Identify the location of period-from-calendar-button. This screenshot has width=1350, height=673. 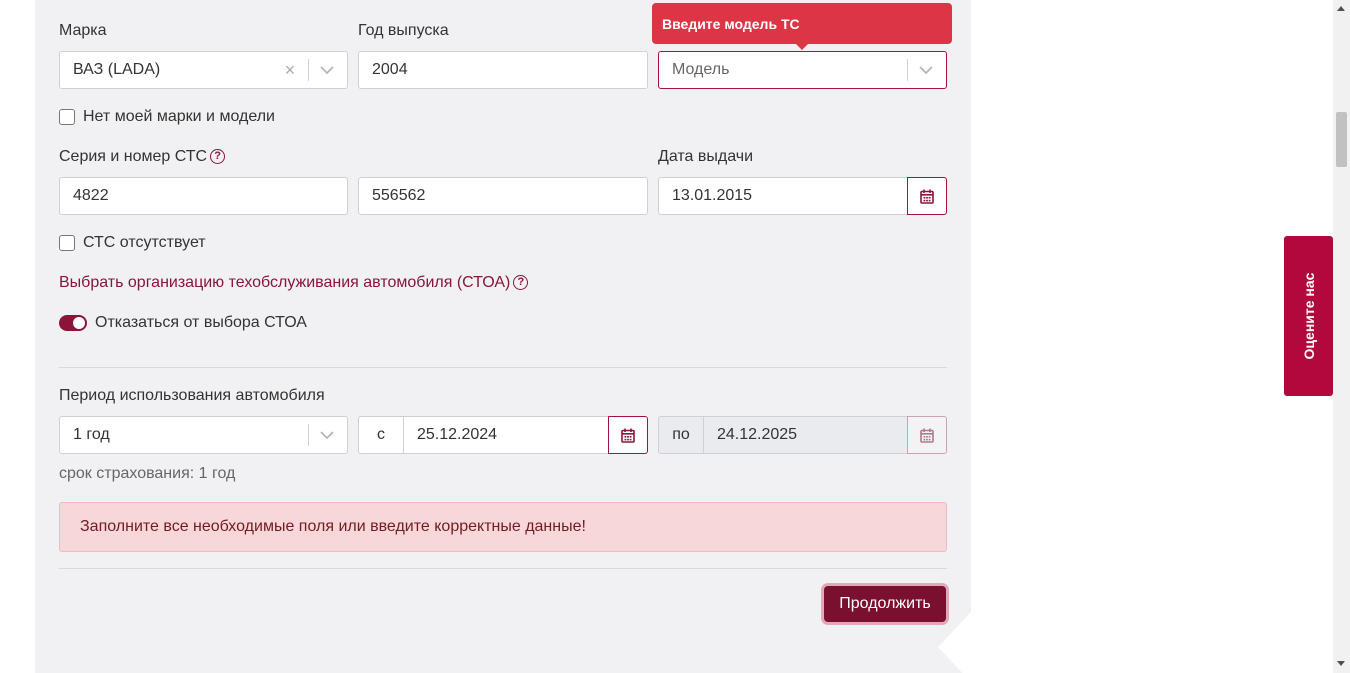
(628, 435).